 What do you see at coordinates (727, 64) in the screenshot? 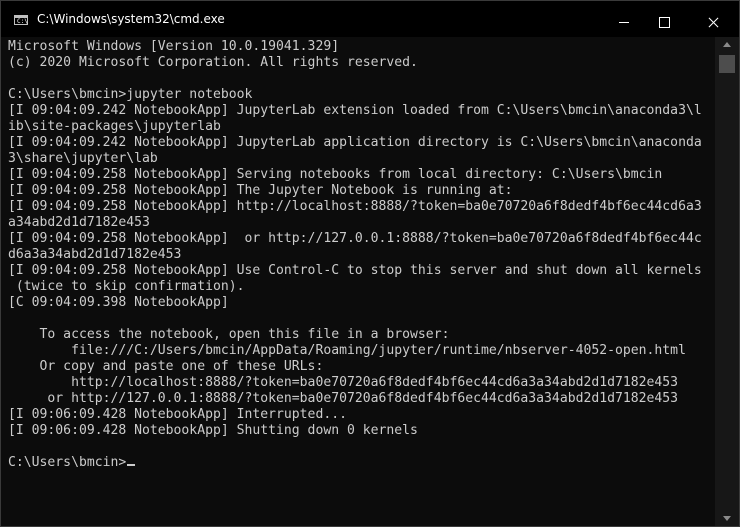
I see `scrollbar-thumb` at bounding box center [727, 64].